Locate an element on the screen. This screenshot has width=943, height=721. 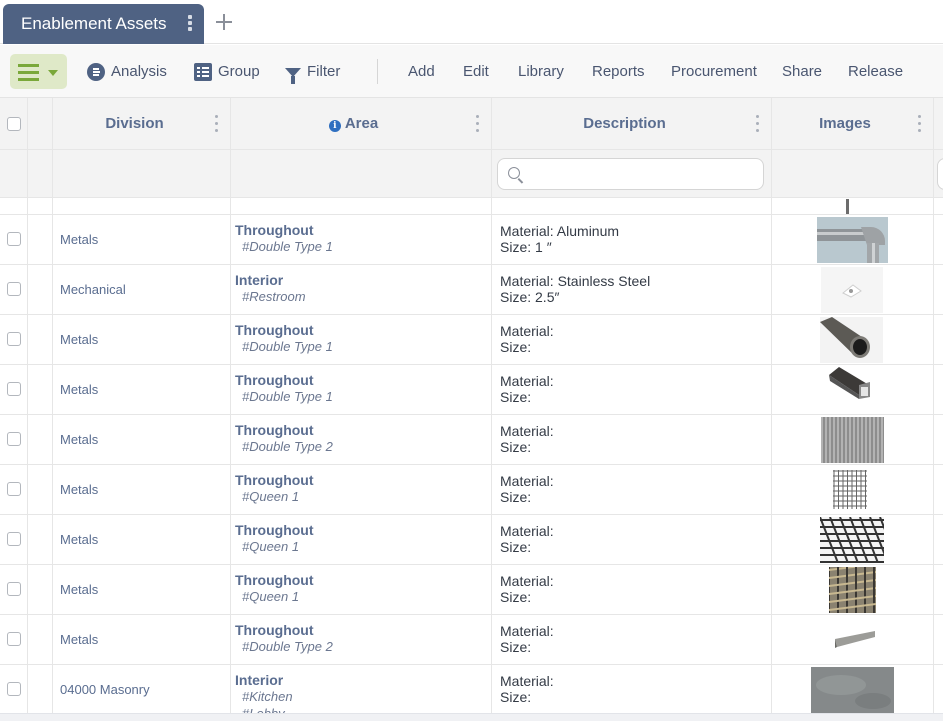
library-button: Library is located at coordinates (541, 71).